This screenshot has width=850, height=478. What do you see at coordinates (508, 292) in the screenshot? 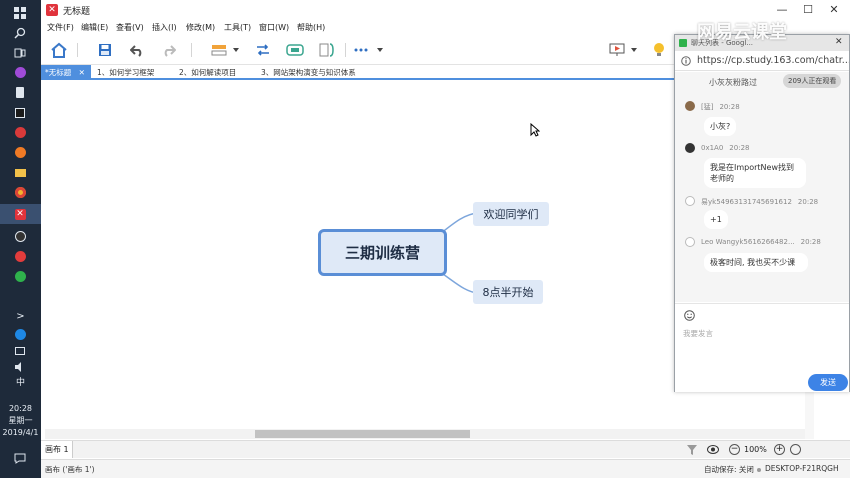
I see `mindmap-subtopic: 8点半开始` at bounding box center [508, 292].